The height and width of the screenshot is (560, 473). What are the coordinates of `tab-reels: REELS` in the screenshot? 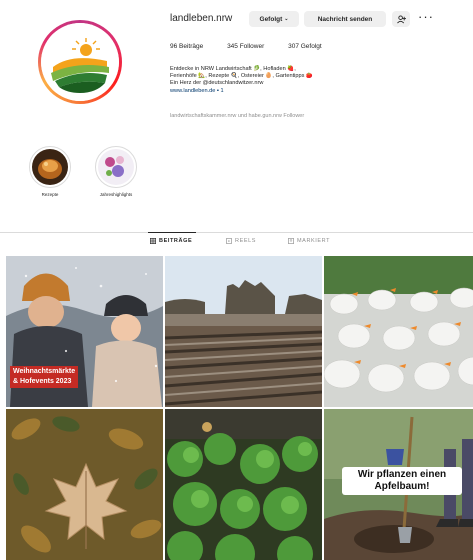 It's located at (241, 241).